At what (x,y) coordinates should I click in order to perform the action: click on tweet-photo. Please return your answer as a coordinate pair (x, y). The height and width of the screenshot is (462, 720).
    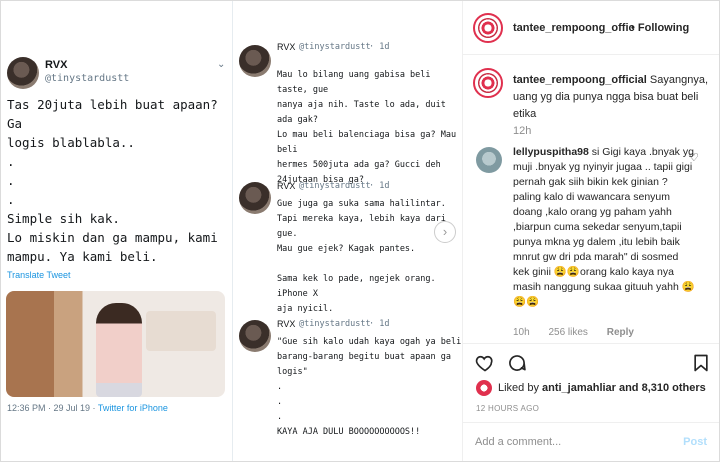
    Looking at the image, I should click on (115, 344).